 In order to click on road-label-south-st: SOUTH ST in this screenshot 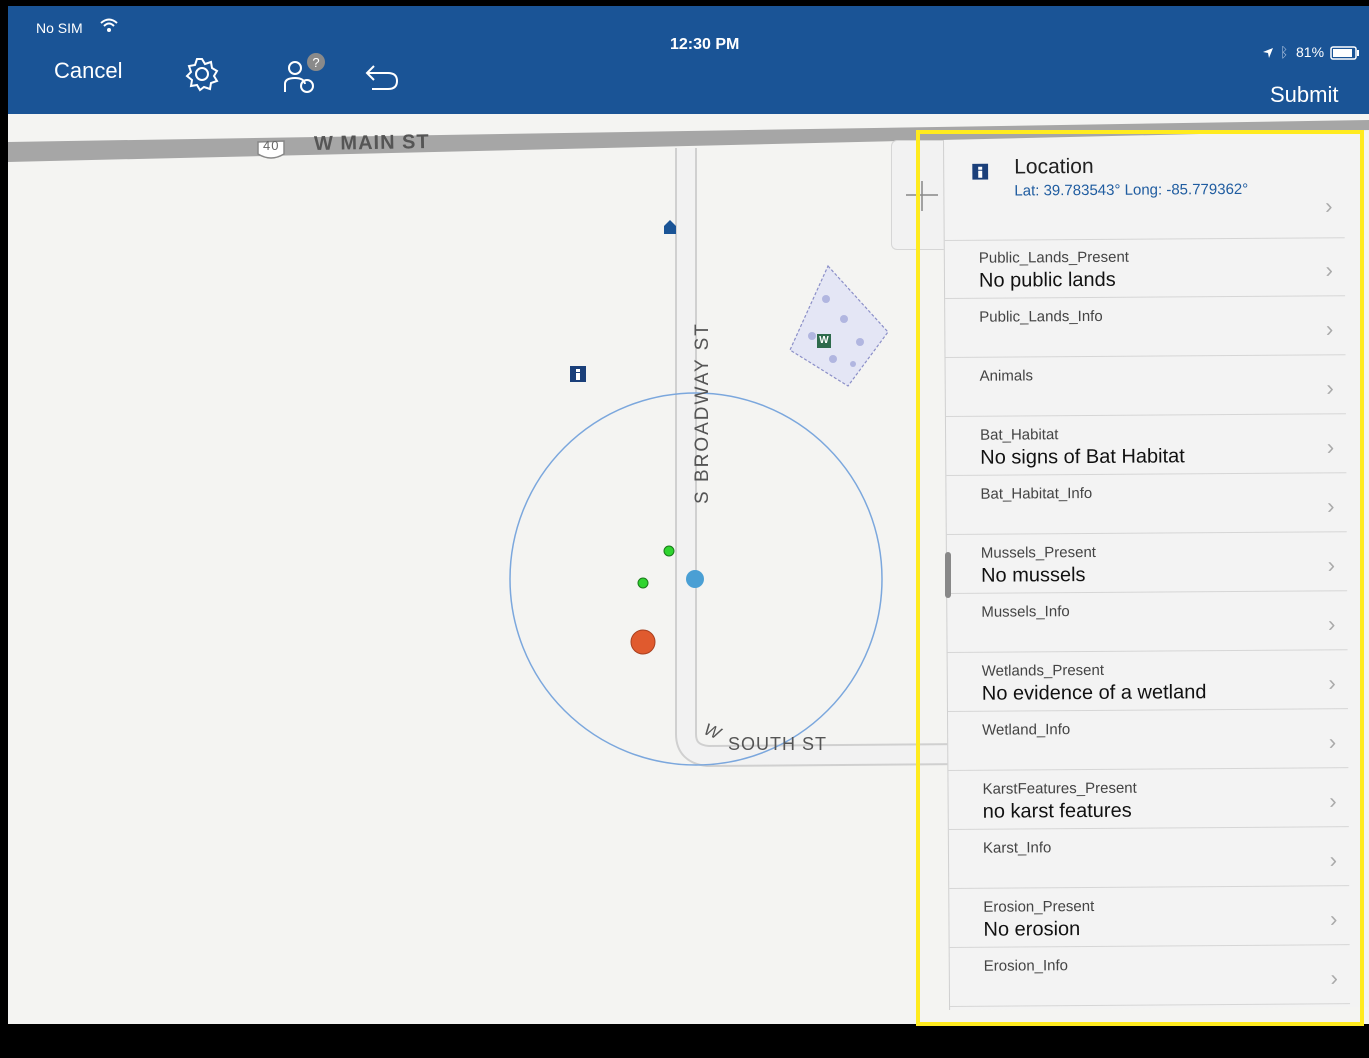, I will do `click(778, 744)`.